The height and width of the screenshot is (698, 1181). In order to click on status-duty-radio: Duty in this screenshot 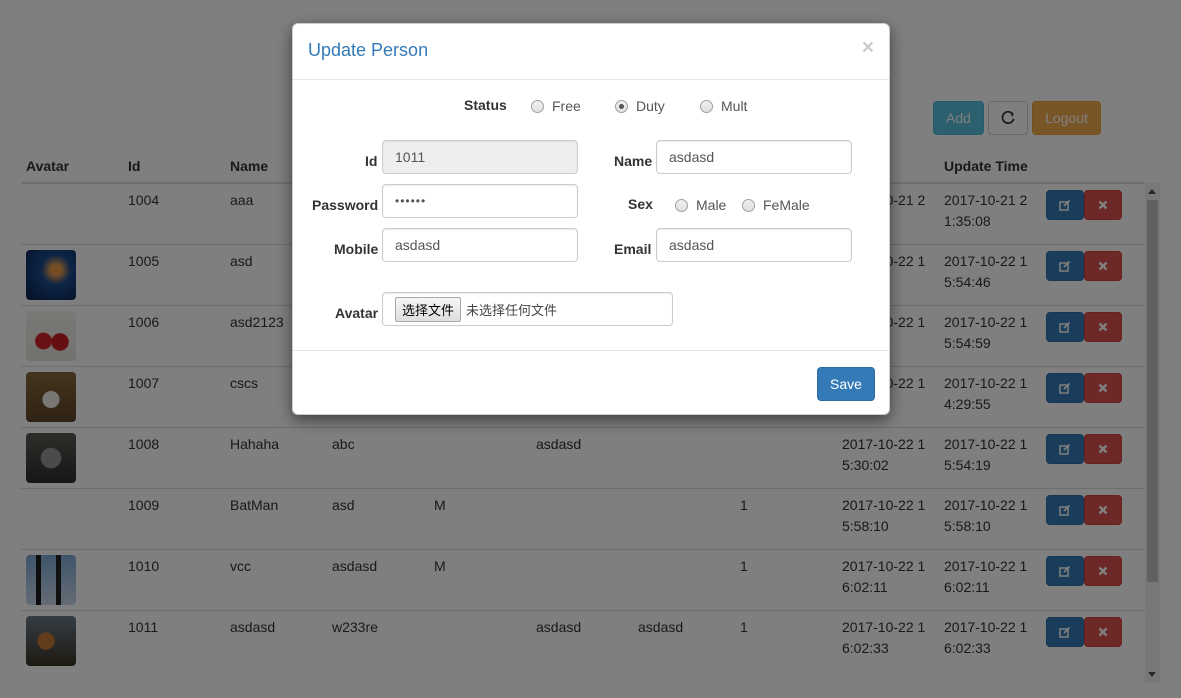, I will do `click(640, 106)`.